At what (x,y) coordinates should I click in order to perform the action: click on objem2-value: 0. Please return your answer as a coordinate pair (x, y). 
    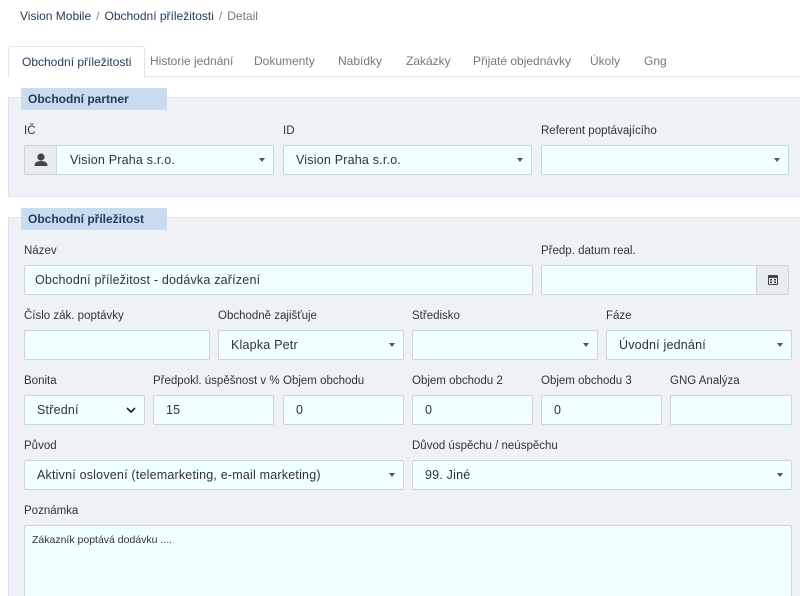
    Looking at the image, I should click on (429, 410).